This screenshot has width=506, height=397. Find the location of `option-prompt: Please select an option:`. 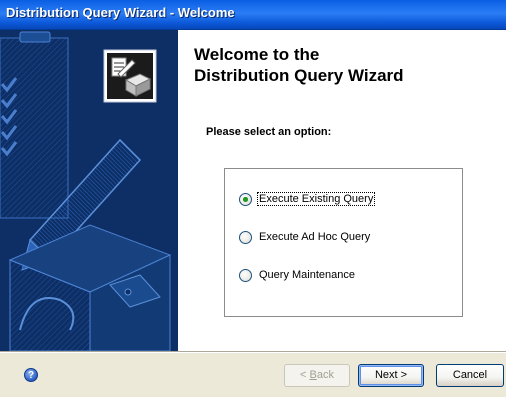

option-prompt: Please select an option: is located at coordinates (269, 132).